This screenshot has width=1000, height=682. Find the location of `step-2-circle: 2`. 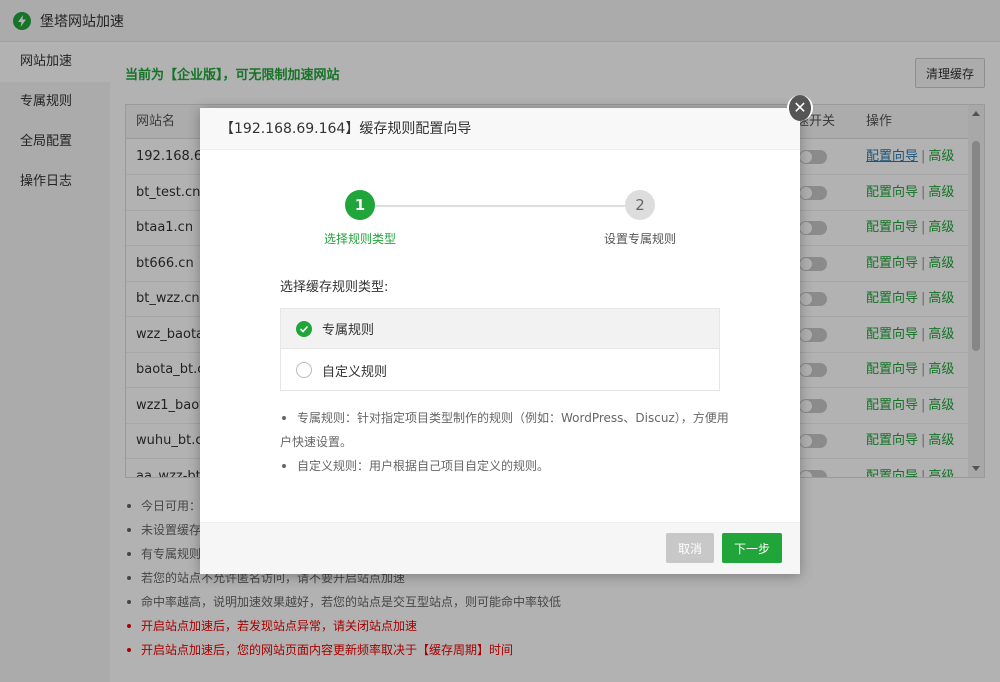

step-2-circle: 2 is located at coordinates (640, 205).